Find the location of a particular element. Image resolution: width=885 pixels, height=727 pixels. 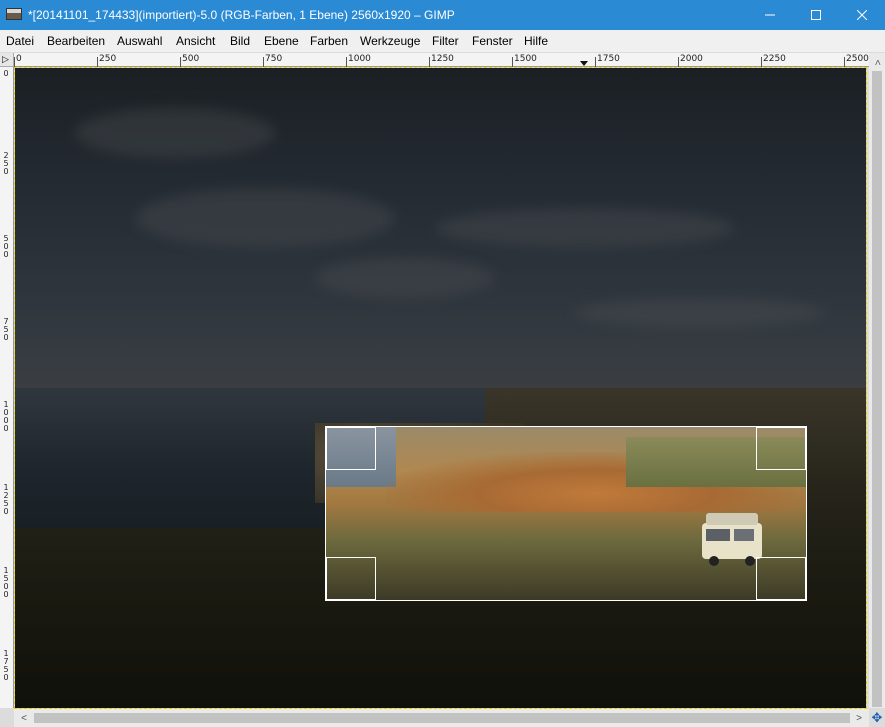

scroll-up-button: < is located at coordinates (877, 62).